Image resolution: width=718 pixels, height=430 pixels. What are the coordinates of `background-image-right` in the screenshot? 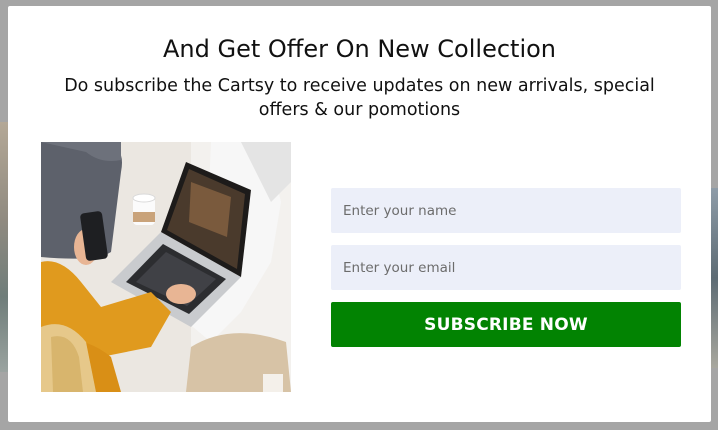 It's located at (714, 278).